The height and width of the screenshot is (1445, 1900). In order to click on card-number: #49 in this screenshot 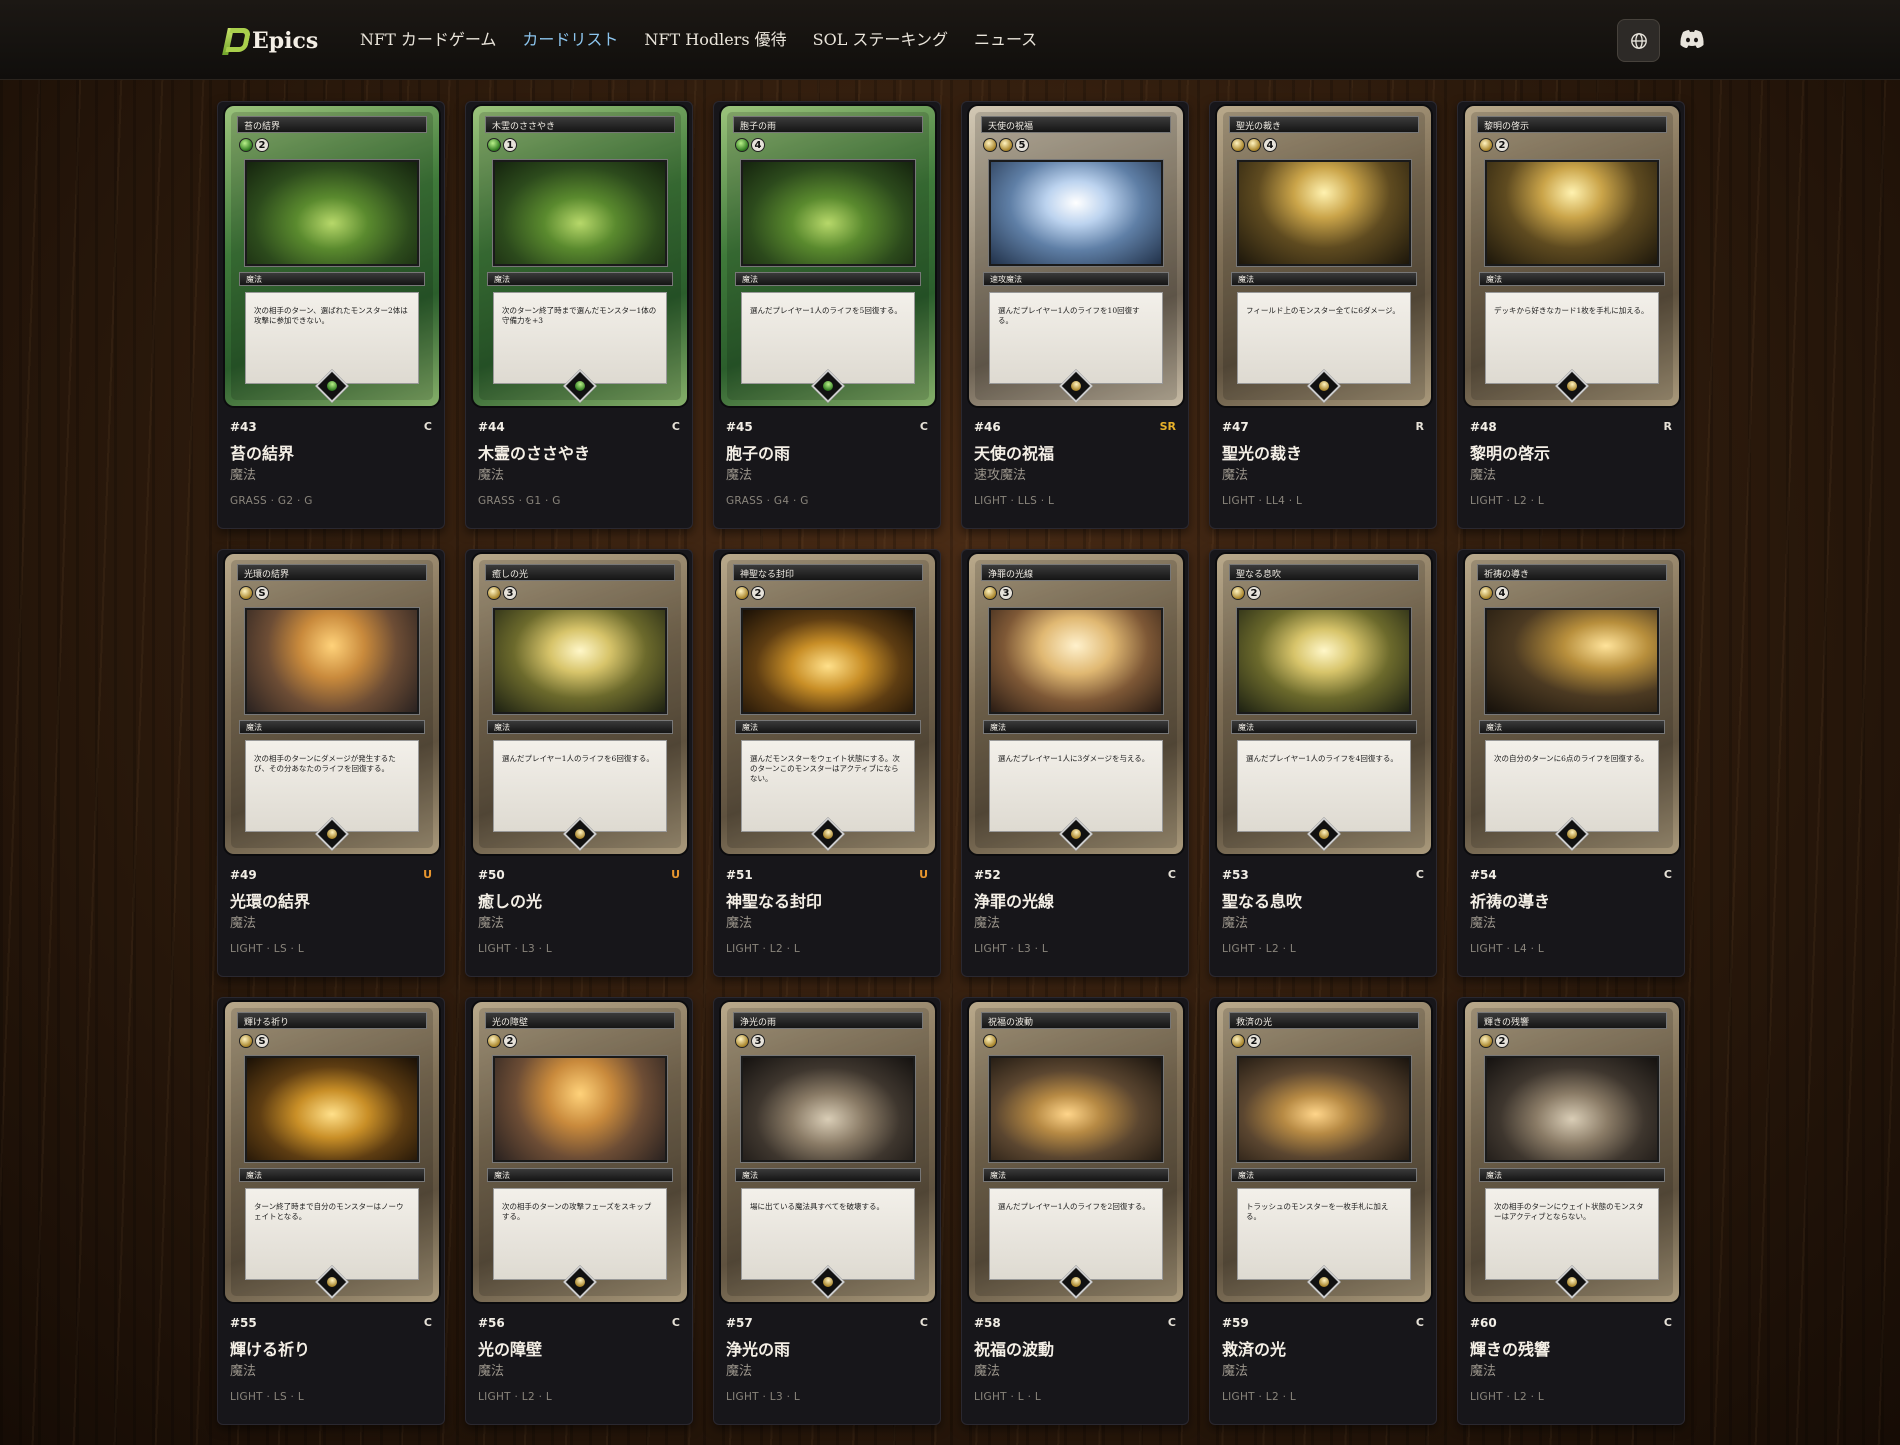, I will do `click(243, 875)`.